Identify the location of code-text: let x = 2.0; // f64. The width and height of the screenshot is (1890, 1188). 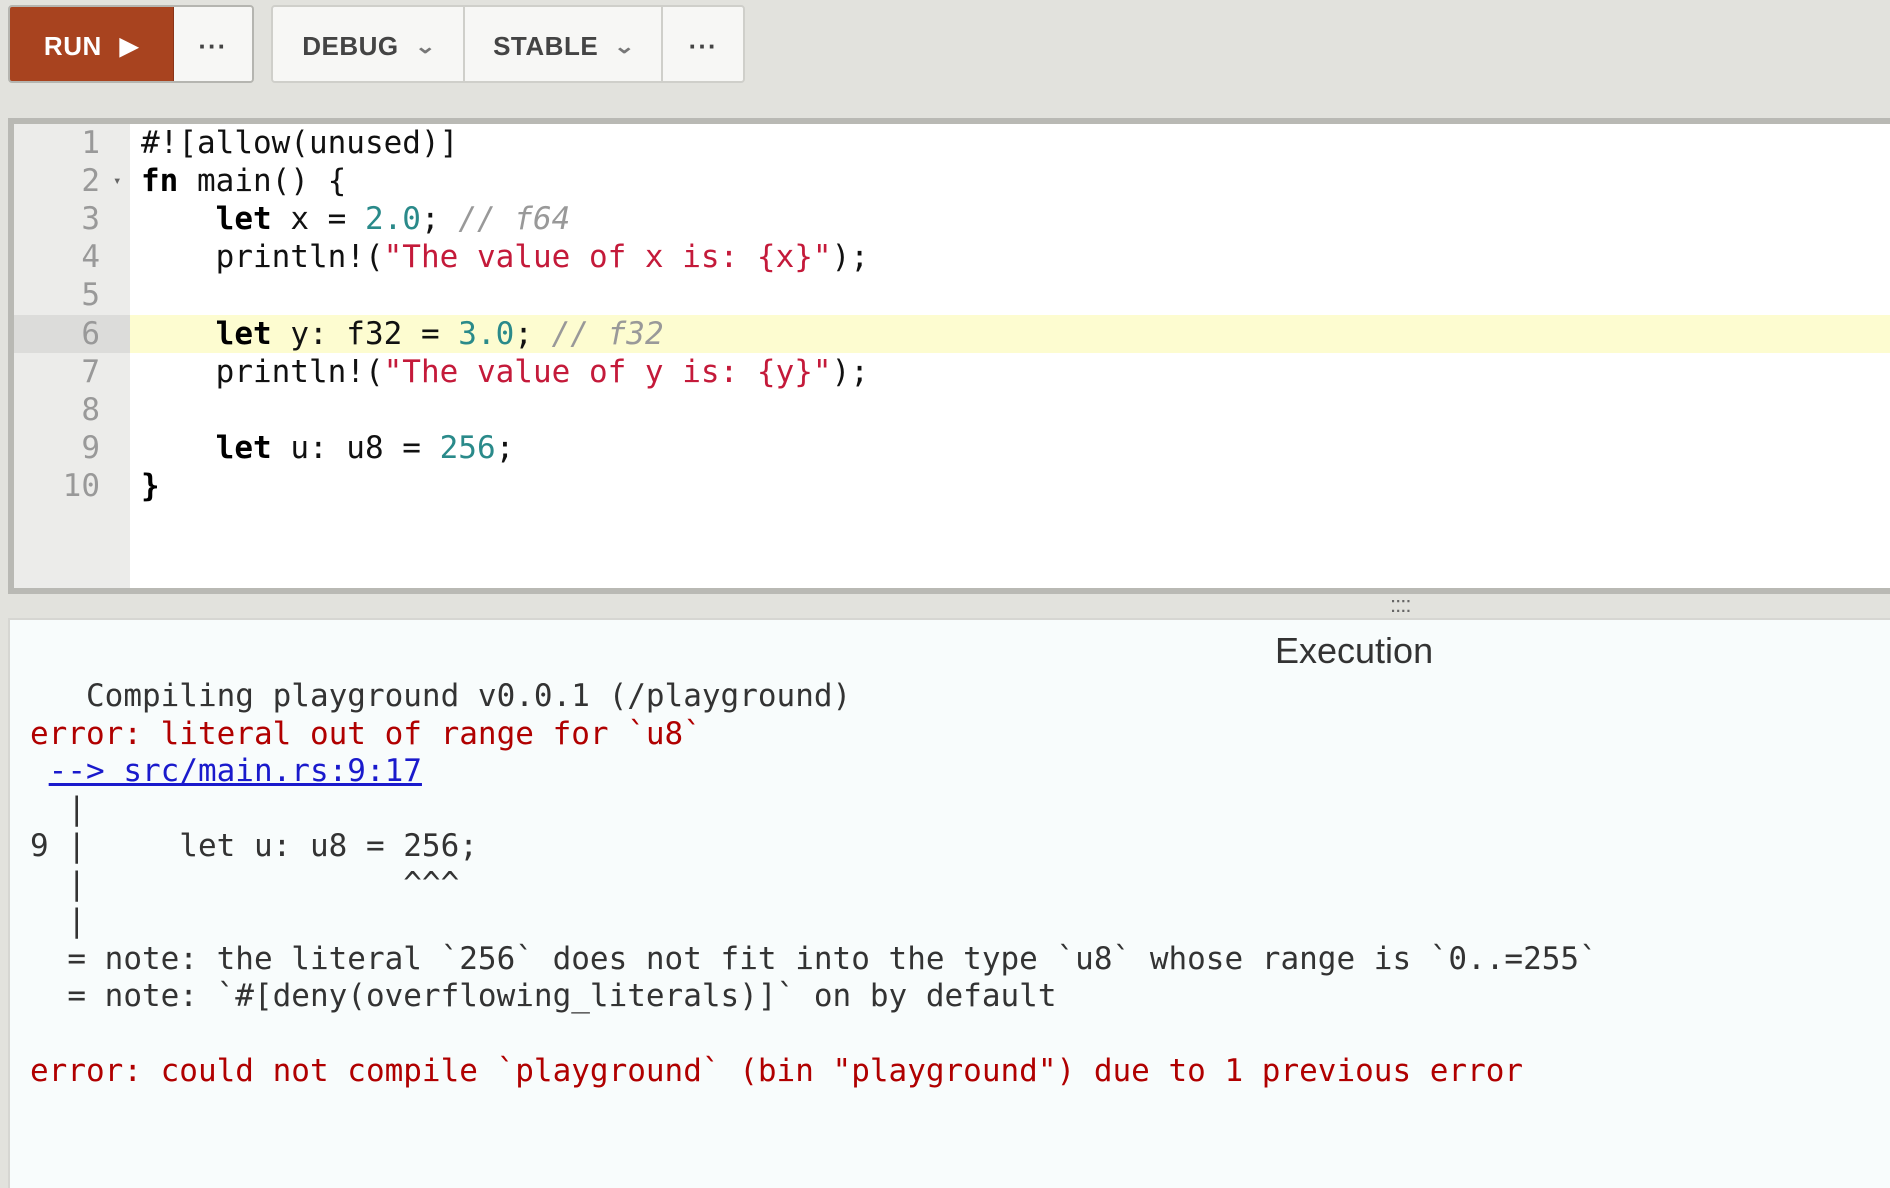
(393, 219).